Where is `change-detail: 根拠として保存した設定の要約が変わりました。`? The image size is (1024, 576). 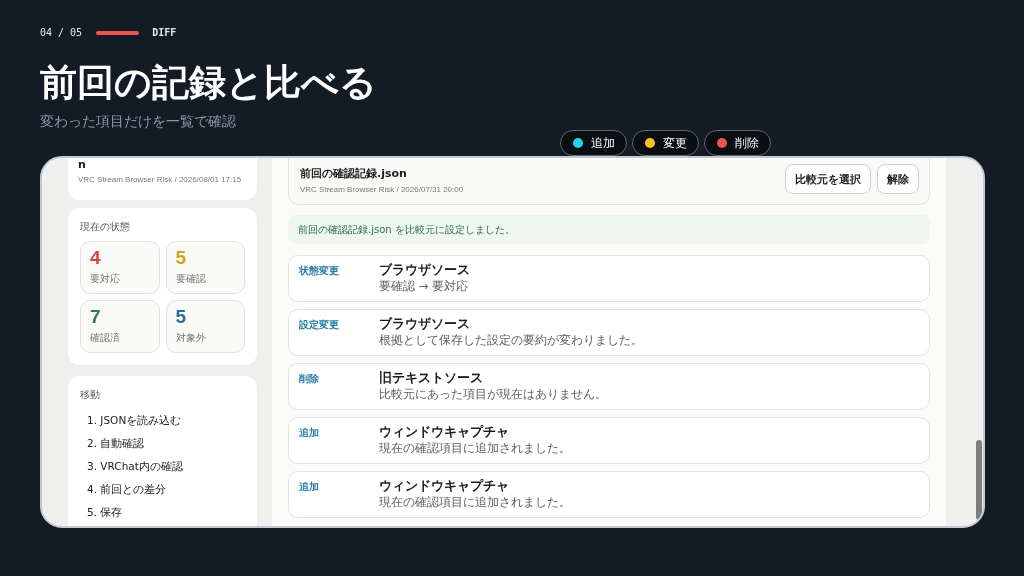
change-detail: 根拠として保存した設定の要約が変わりました。 is located at coordinates (511, 340).